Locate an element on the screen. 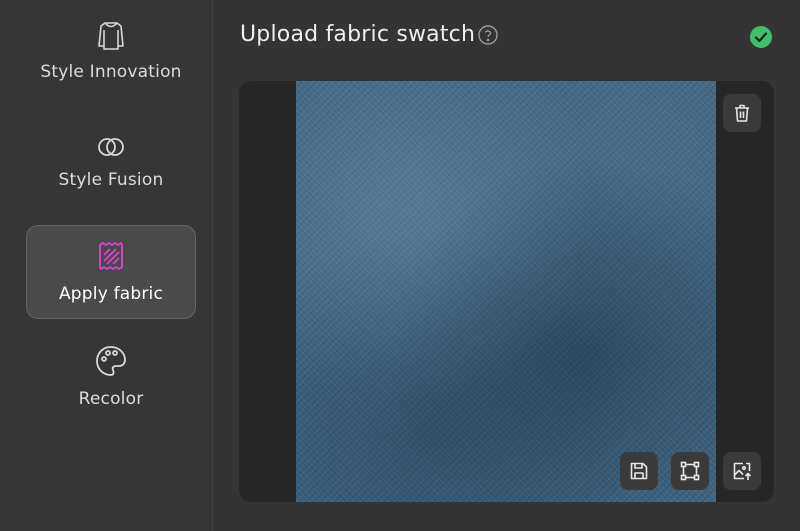 The image size is (800, 531). sidebar-item-label: Apply fabric is located at coordinates (111, 294).